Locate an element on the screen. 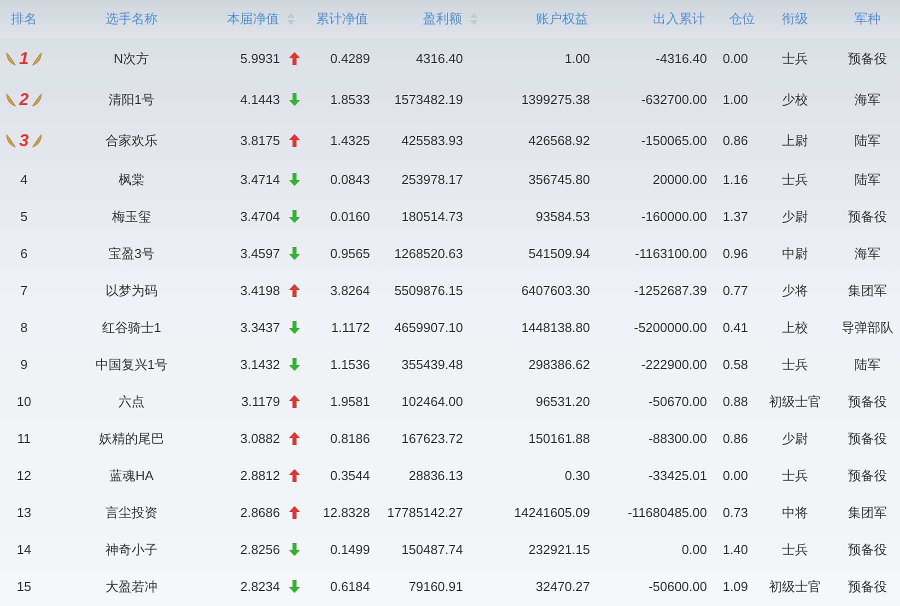  profit-amount: 253978.17 is located at coordinates (432, 179).